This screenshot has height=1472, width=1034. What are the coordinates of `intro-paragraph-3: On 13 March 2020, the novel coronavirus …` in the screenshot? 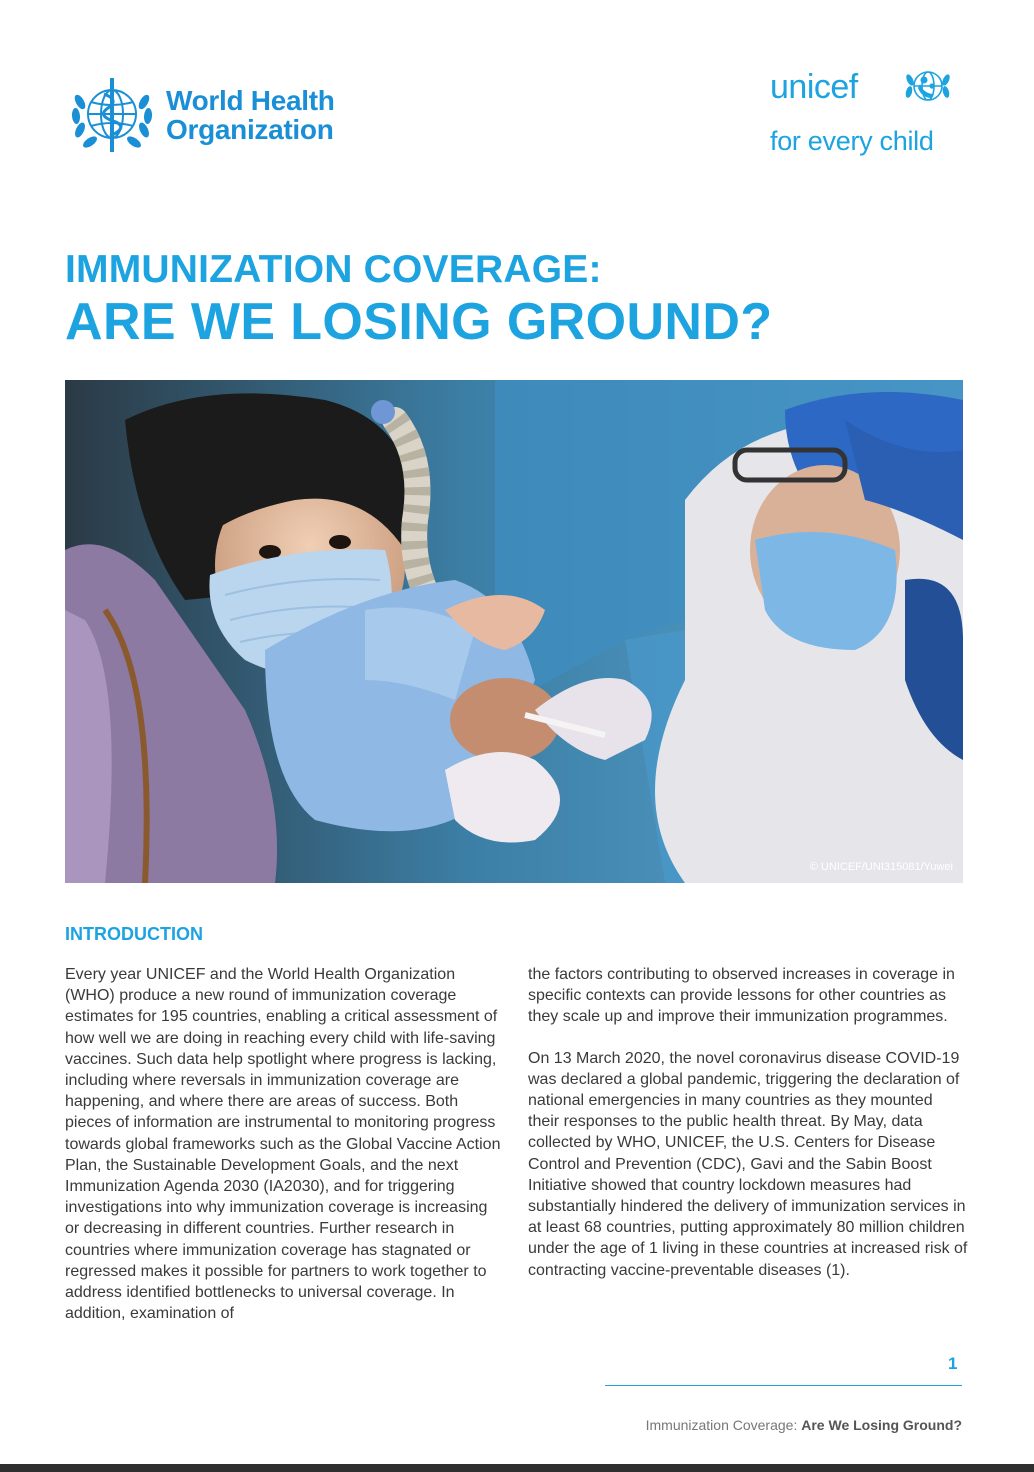 It's located at (748, 1164).